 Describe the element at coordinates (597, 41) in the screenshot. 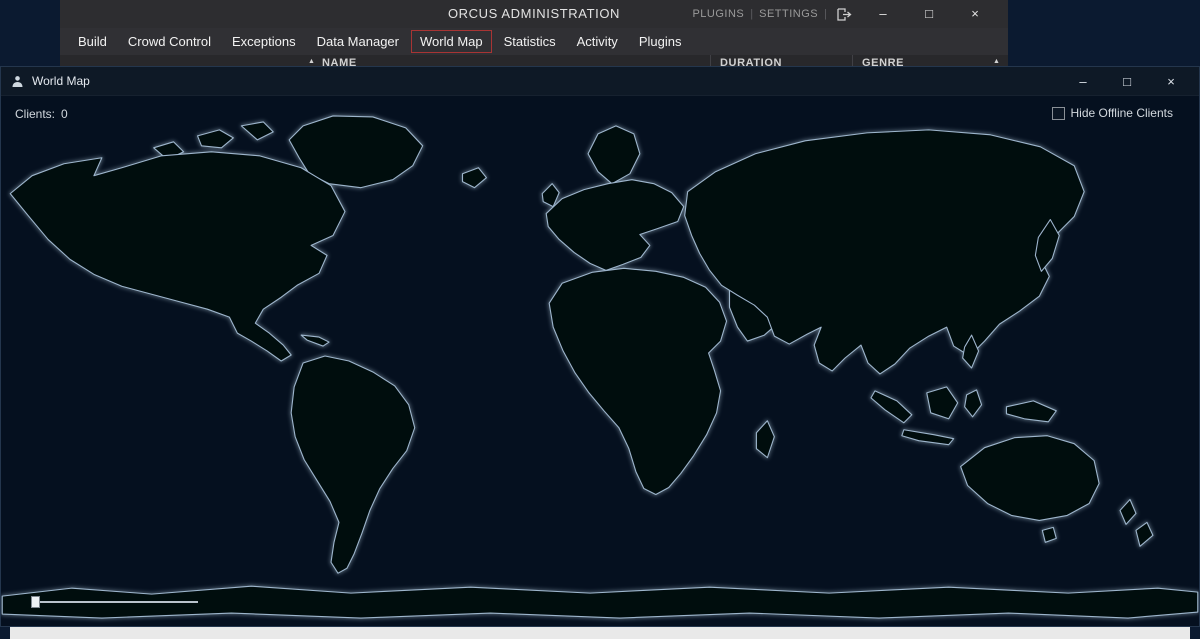

I see `menu-item-activity: Activity` at that location.